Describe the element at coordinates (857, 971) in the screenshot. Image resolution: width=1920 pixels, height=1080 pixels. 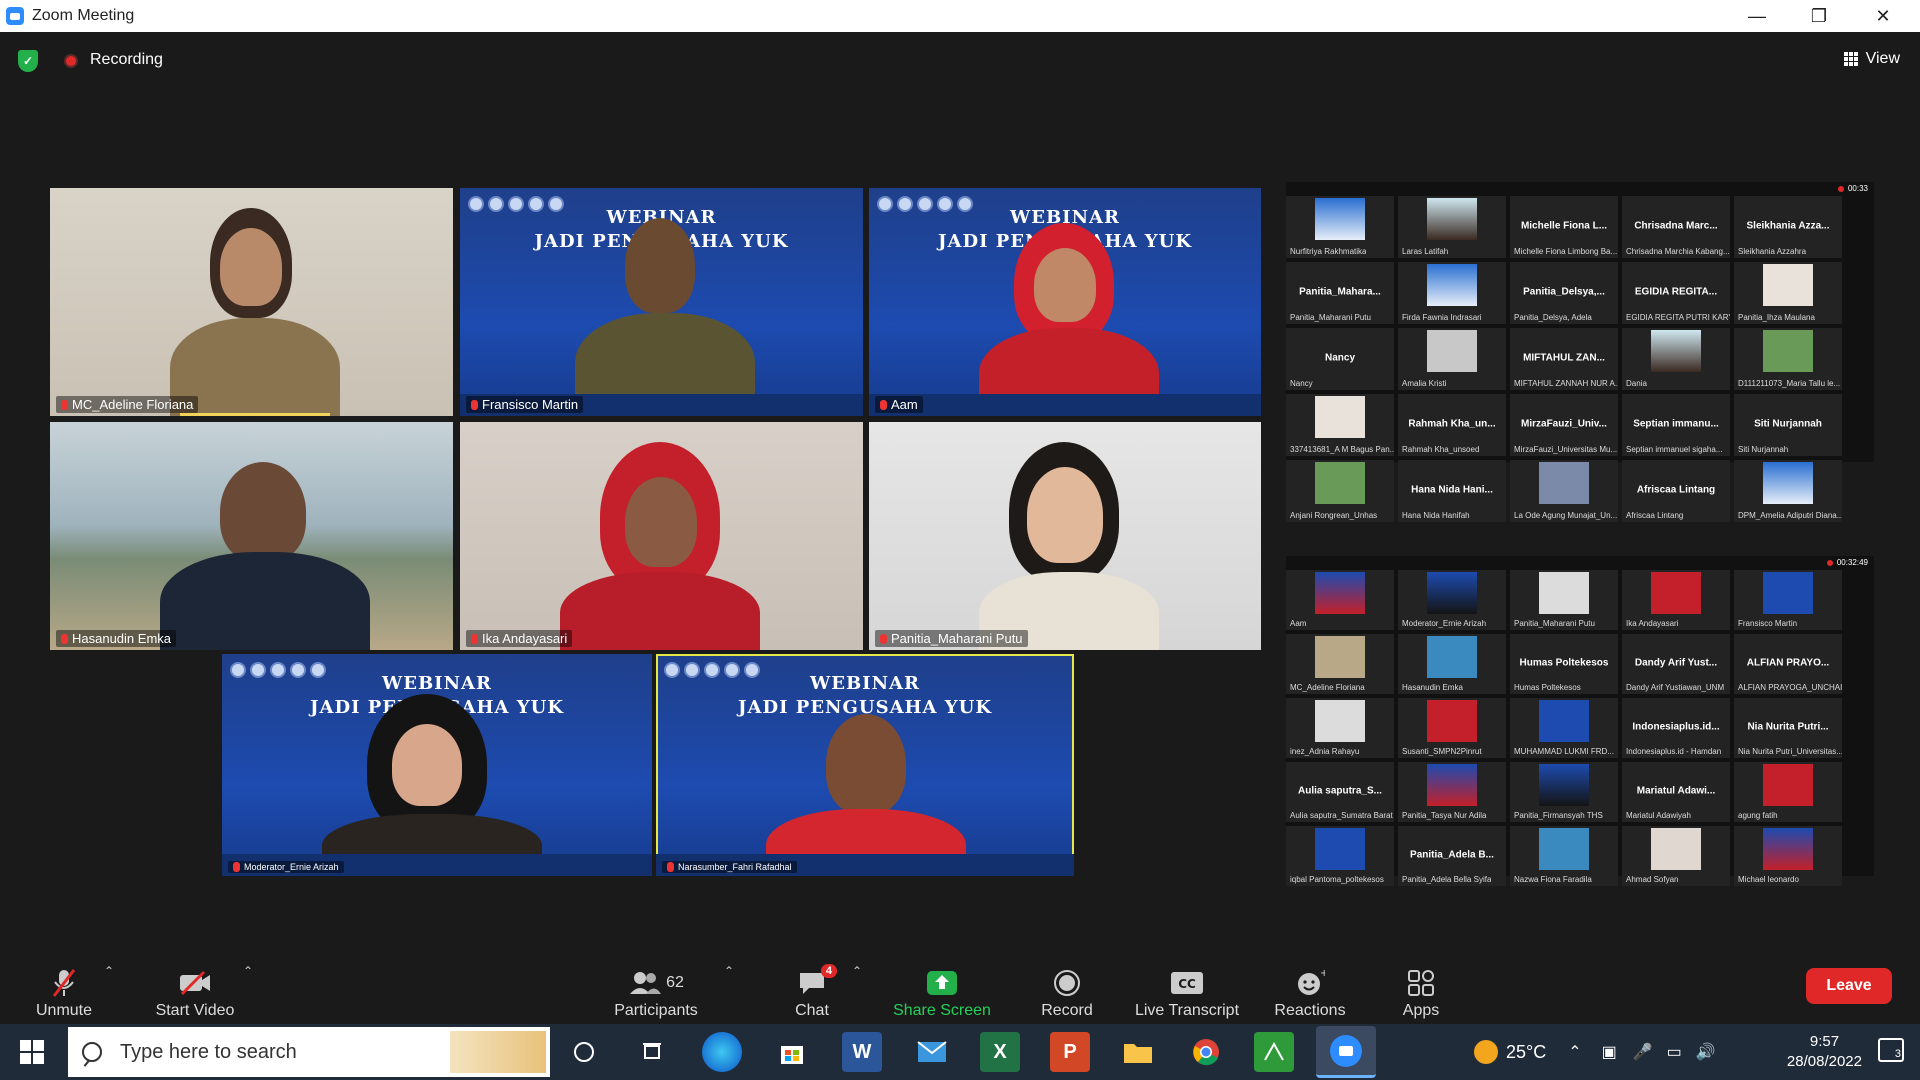
I see `chat-options-caret-icon: ⌃` at that location.